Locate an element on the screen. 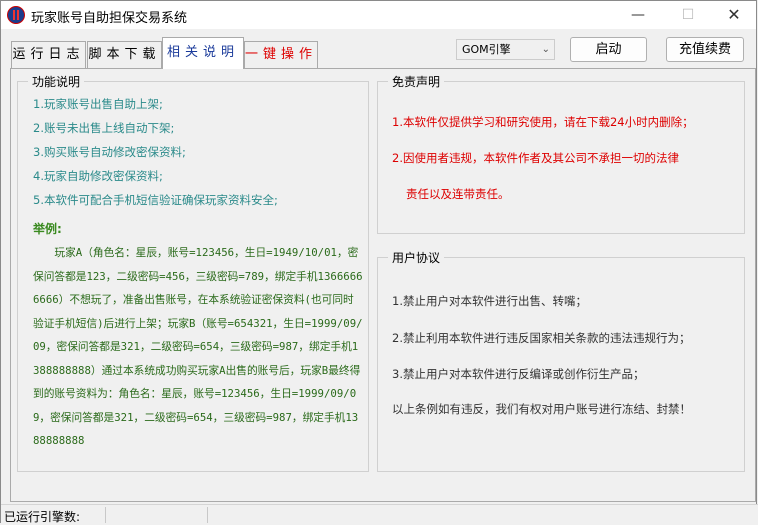 Image resolution: width=758 pixels, height=525 pixels. feature-item: 3.购买账号自动修改密保资料; is located at coordinates (109, 152).